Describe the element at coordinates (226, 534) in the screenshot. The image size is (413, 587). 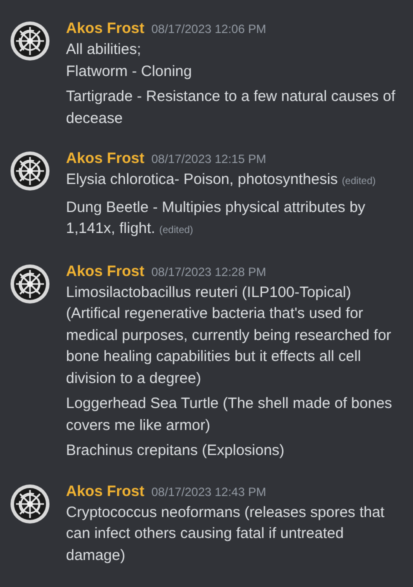
I see `message-text: Cryptococcus neoformans (releases spores that can infect others causing fatal if untreated damage)` at that location.